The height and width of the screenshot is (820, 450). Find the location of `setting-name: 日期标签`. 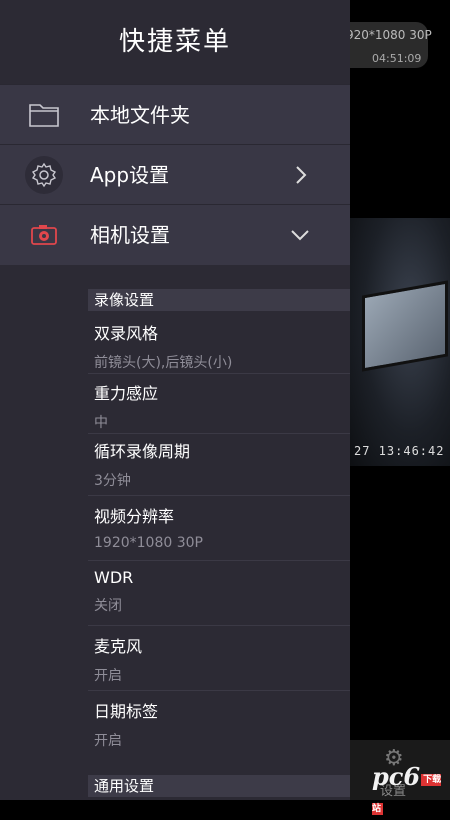

setting-name: 日期标签 is located at coordinates (126, 711).